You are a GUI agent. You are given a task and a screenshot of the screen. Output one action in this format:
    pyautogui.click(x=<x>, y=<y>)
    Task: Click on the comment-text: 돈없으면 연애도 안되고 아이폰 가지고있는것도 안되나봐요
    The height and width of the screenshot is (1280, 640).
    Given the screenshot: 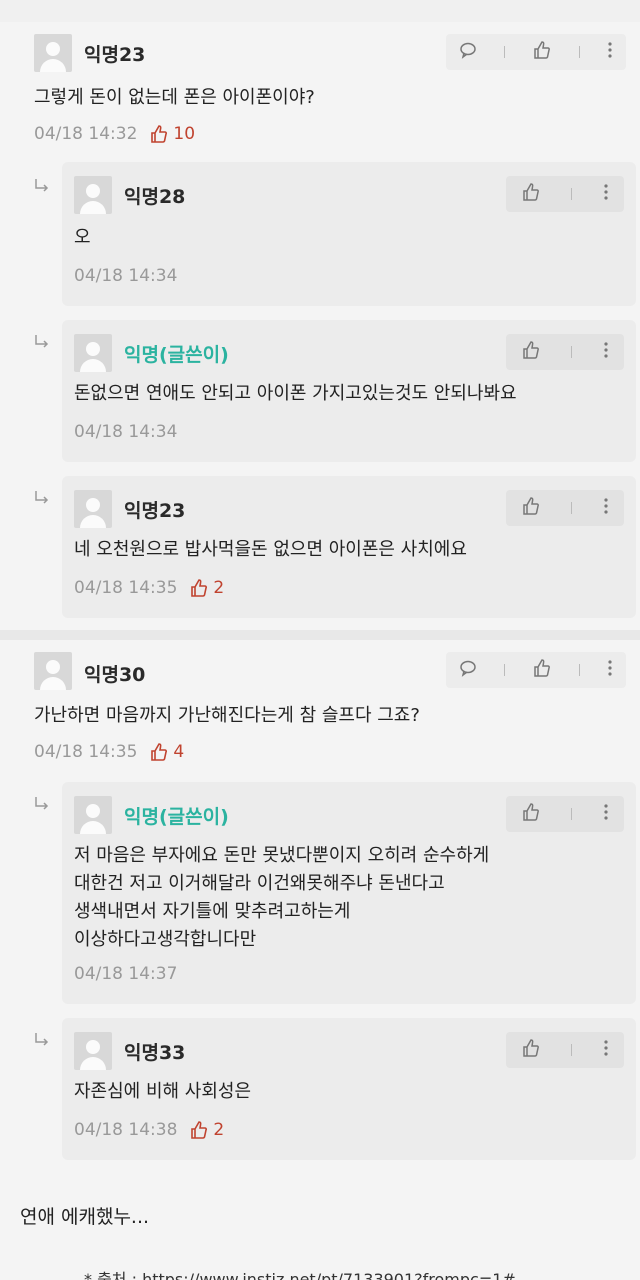 What is the action you would take?
    pyautogui.click(x=295, y=393)
    